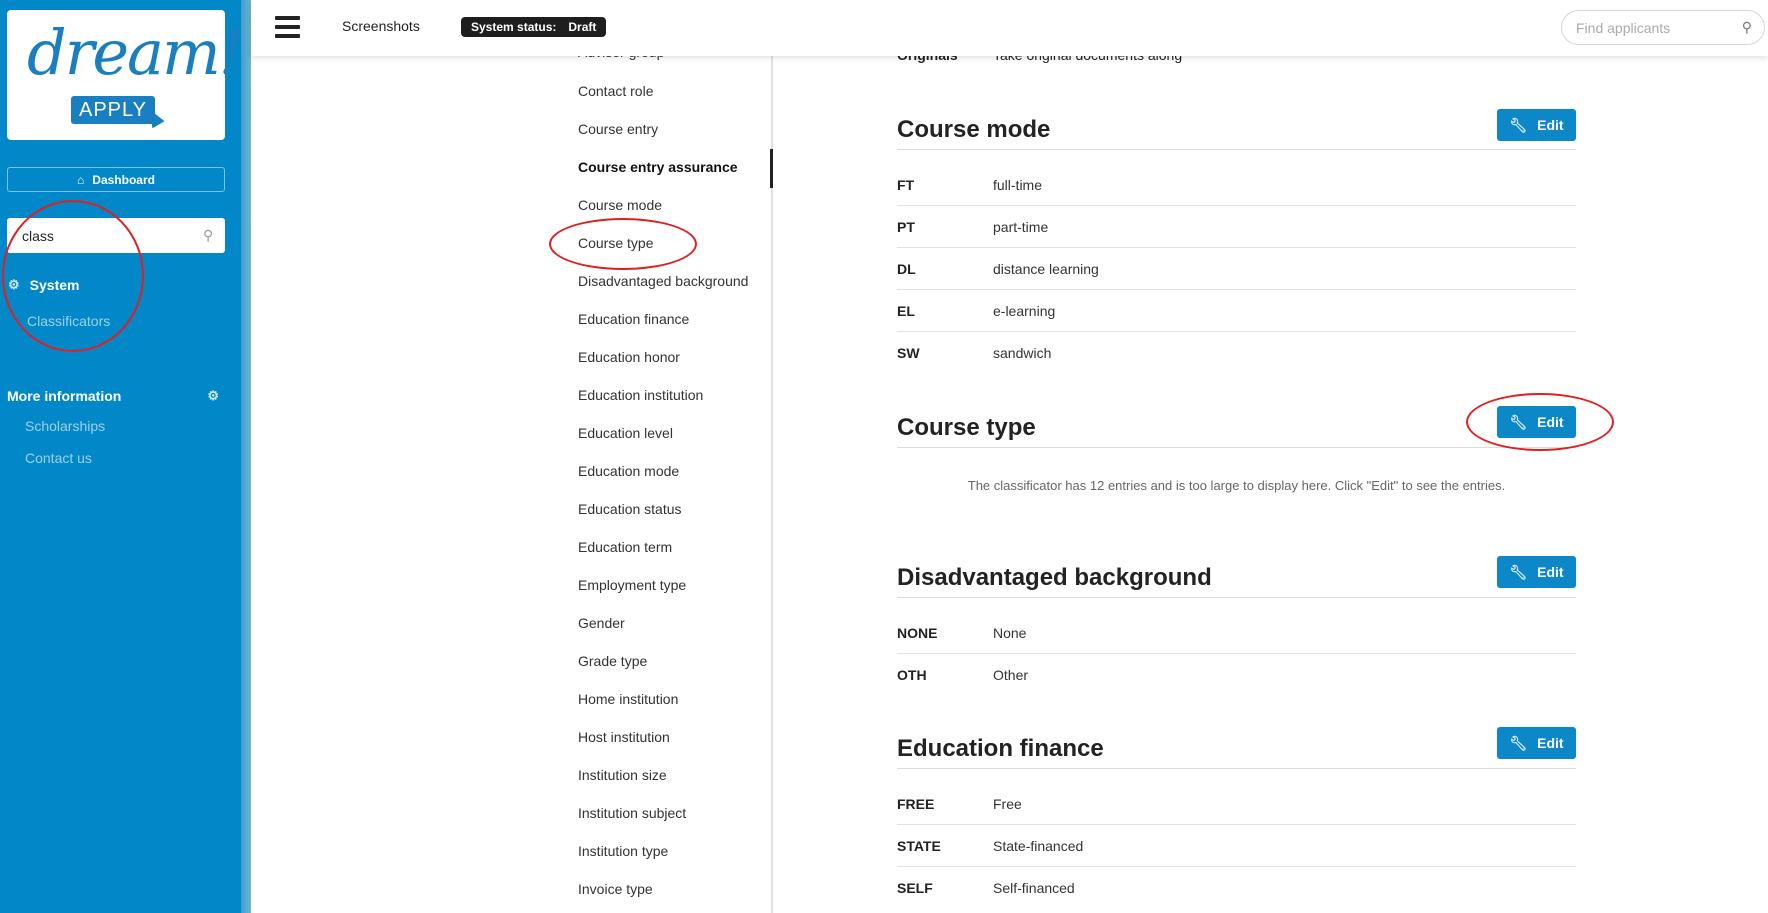 This screenshot has height=913, width=1768. I want to click on row-code: OTH, so click(912, 675).